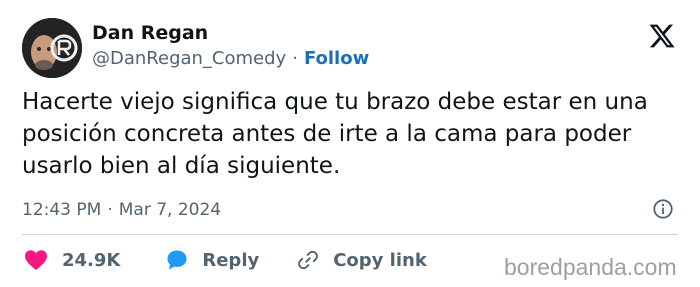 This screenshot has width=700, height=287. I want to click on link-icon, so click(308, 260).